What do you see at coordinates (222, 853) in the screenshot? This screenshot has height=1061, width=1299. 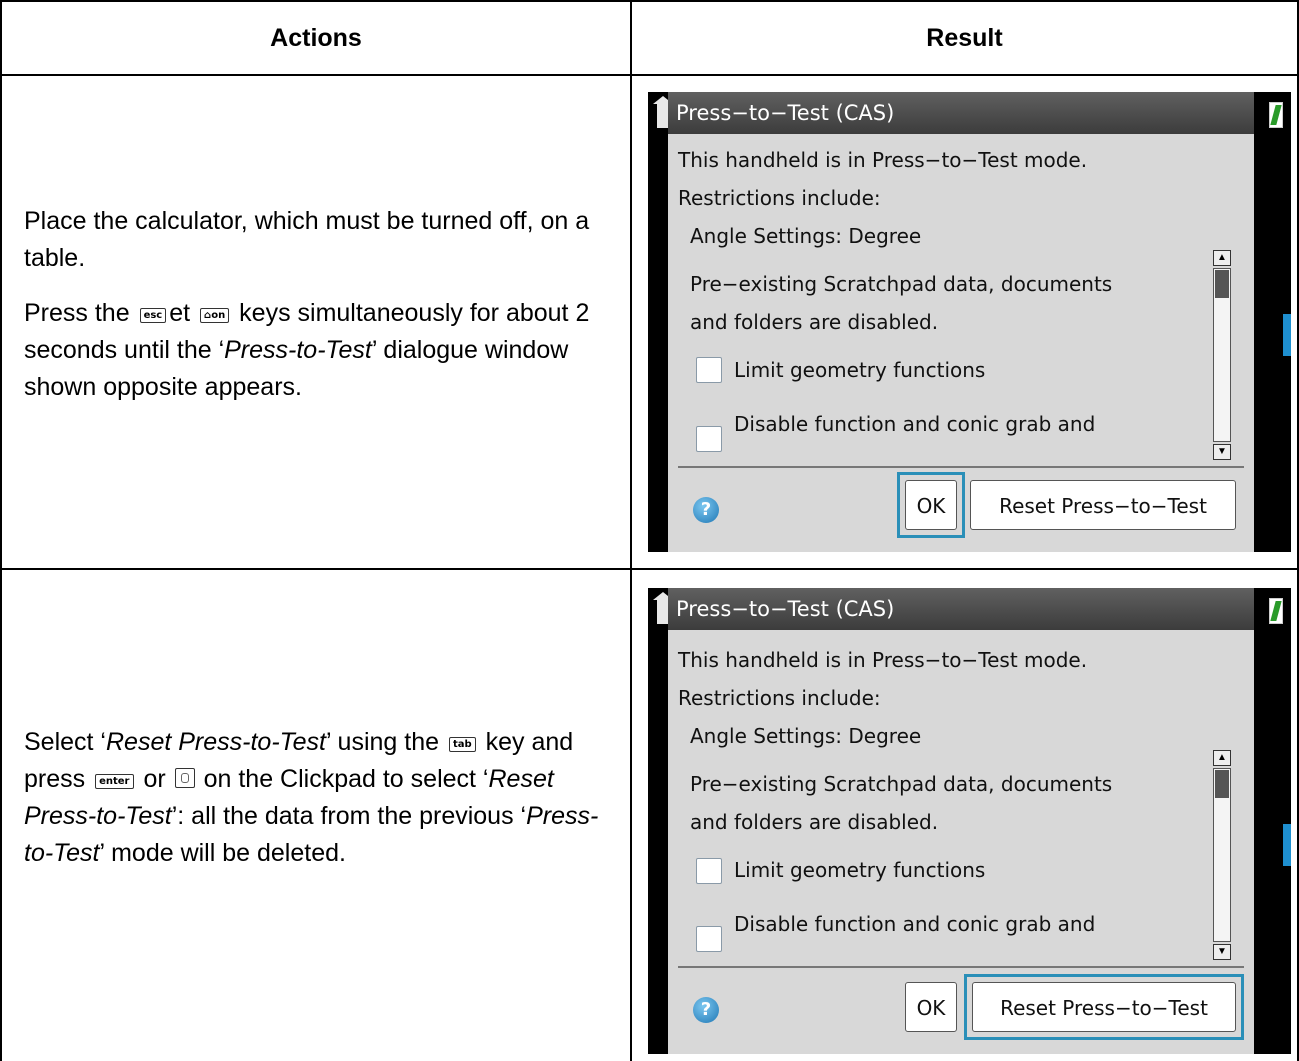 I see `text-fragment: ’ mode will be deleted.` at bounding box center [222, 853].